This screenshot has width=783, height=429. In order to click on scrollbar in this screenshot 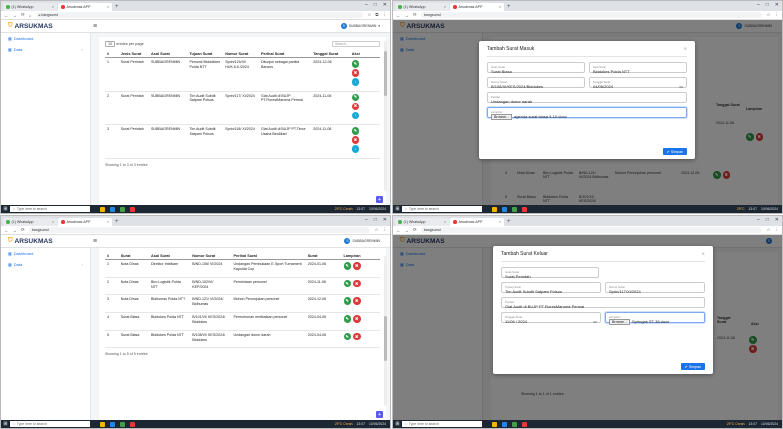, I will do `click(385, 116)`.